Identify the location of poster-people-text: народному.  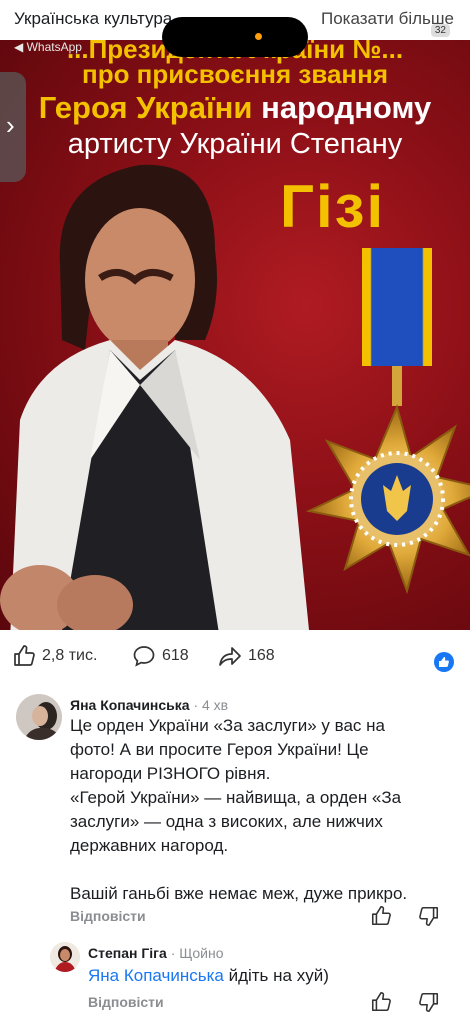
(346, 107).